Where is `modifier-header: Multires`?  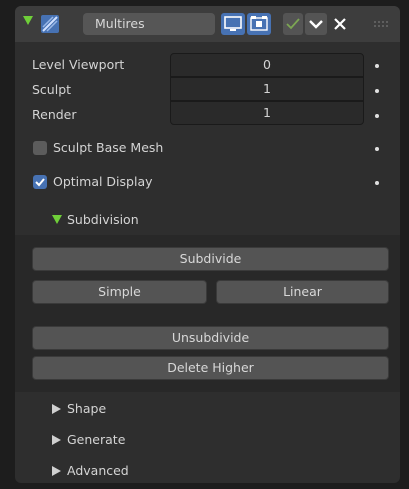 modifier-header: Multires is located at coordinates (207, 24).